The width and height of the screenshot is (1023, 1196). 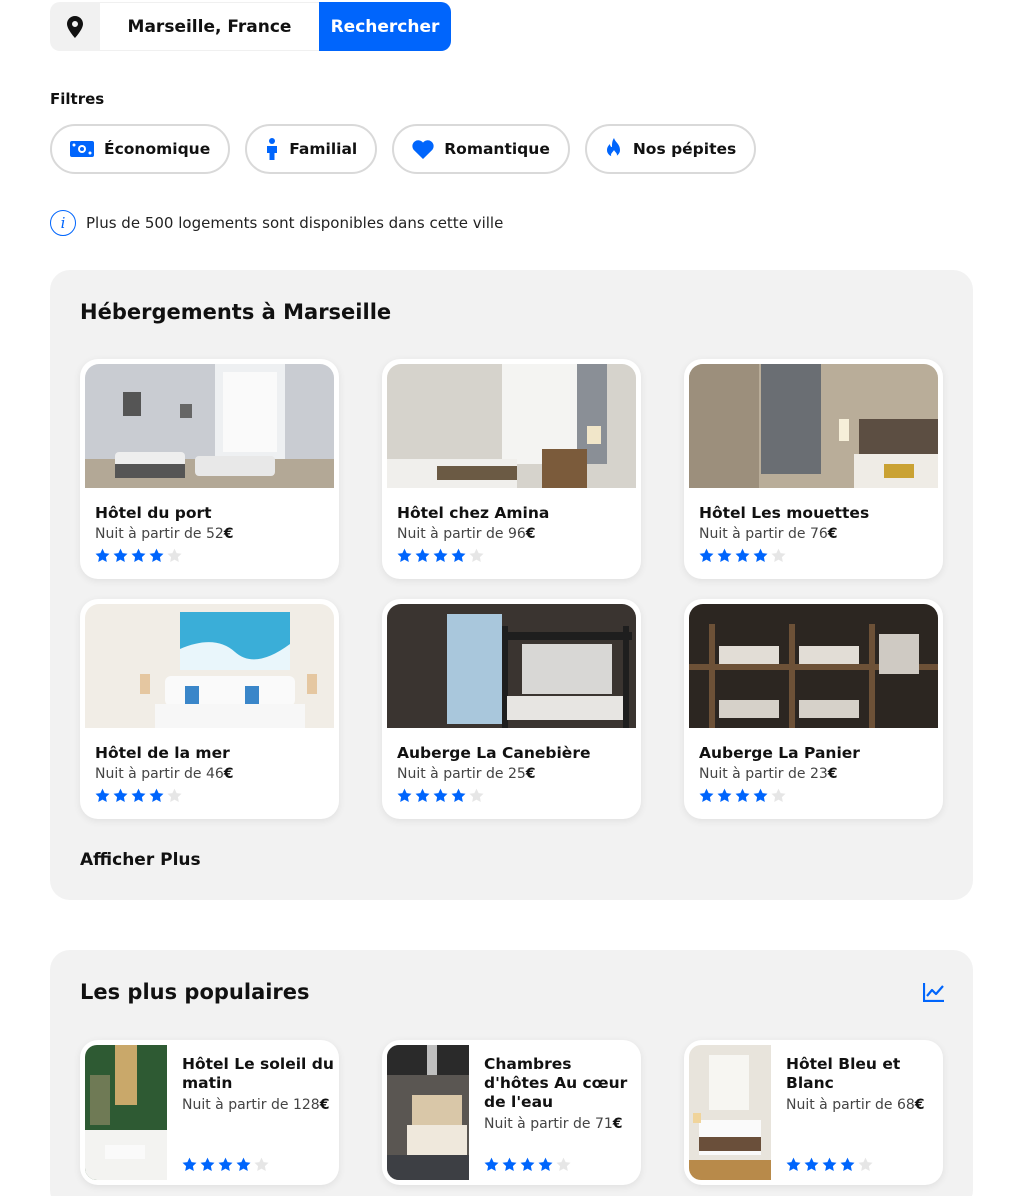 What do you see at coordinates (768, 534) in the screenshot?
I see `lodging-price: Nuit à partir de 76€` at bounding box center [768, 534].